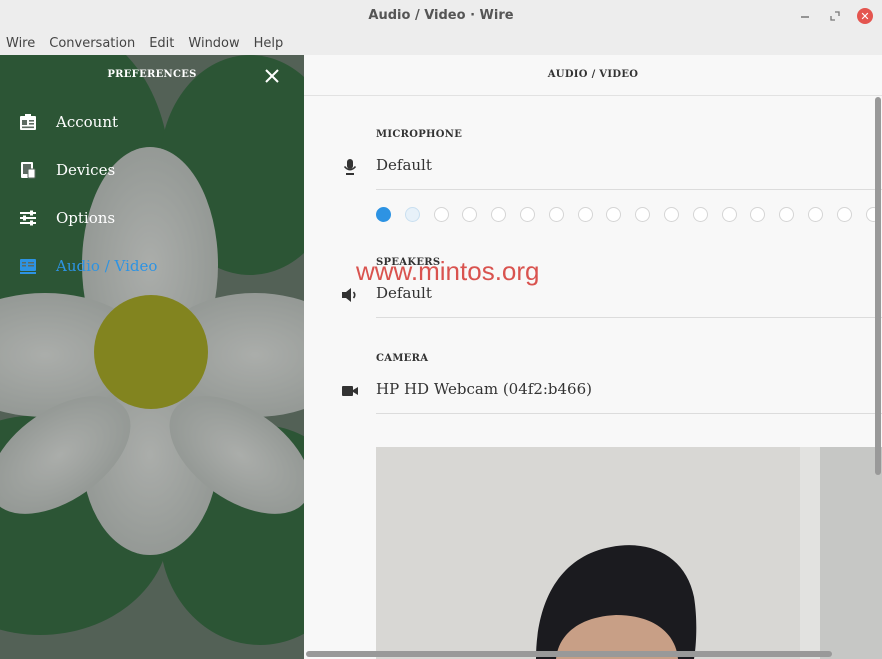 This screenshot has width=882, height=659. Describe the element at coordinates (152, 218) in the screenshot. I see `sidebar-item-options: Options` at that location.